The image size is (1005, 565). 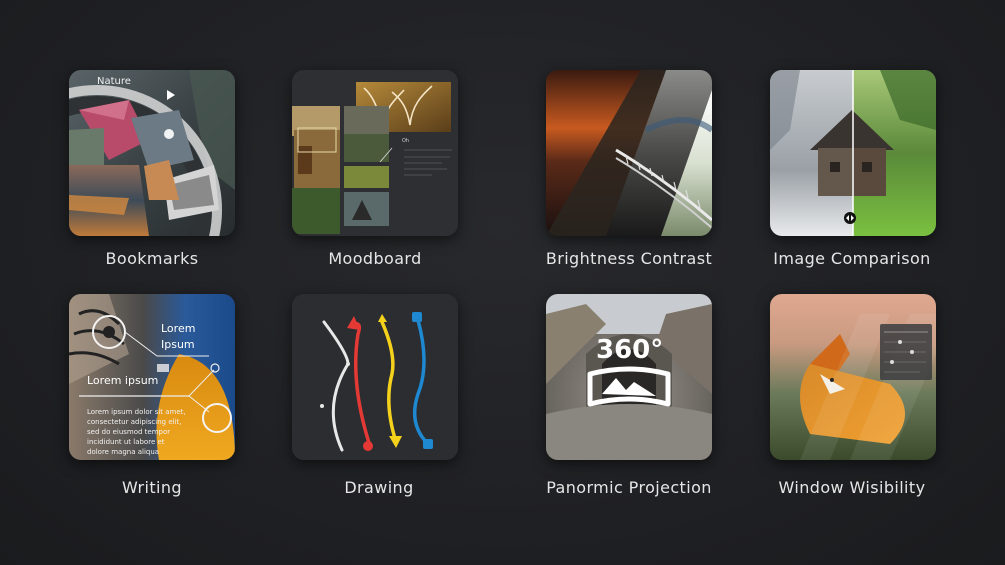 I want to click on writing-body-line-5: dolore magna aliqua, so click(x=123, y=452).